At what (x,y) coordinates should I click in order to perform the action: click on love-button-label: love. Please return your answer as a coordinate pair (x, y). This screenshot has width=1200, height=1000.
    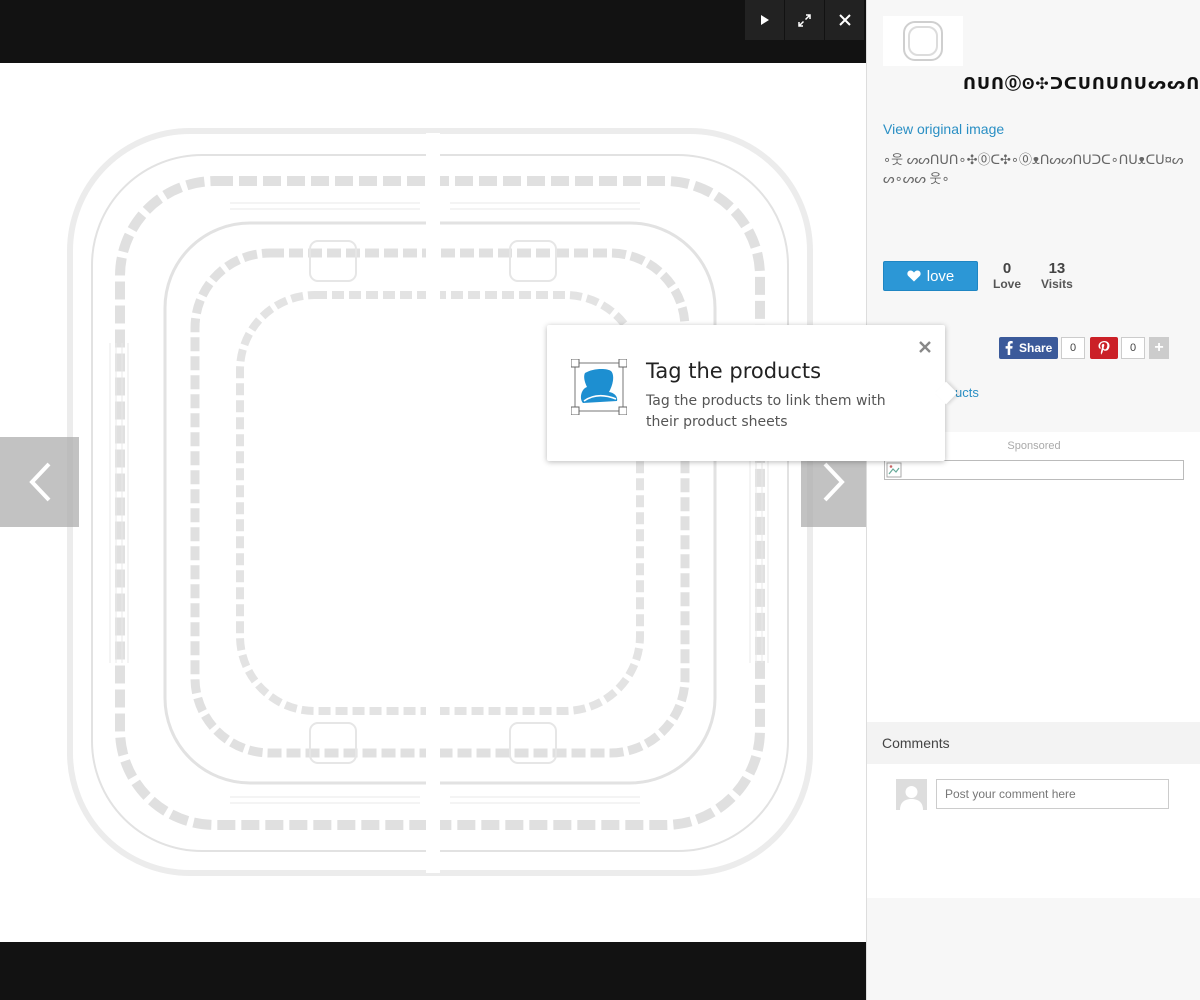
    Looking at the image, I should click on (940, 276).